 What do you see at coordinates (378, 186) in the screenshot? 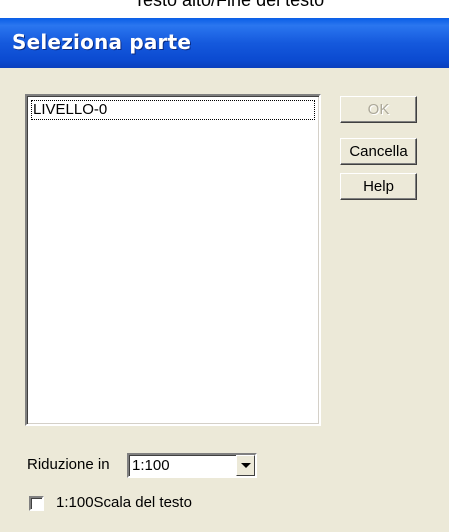
I see `help-button: Help` at bounding box center [378, 186].